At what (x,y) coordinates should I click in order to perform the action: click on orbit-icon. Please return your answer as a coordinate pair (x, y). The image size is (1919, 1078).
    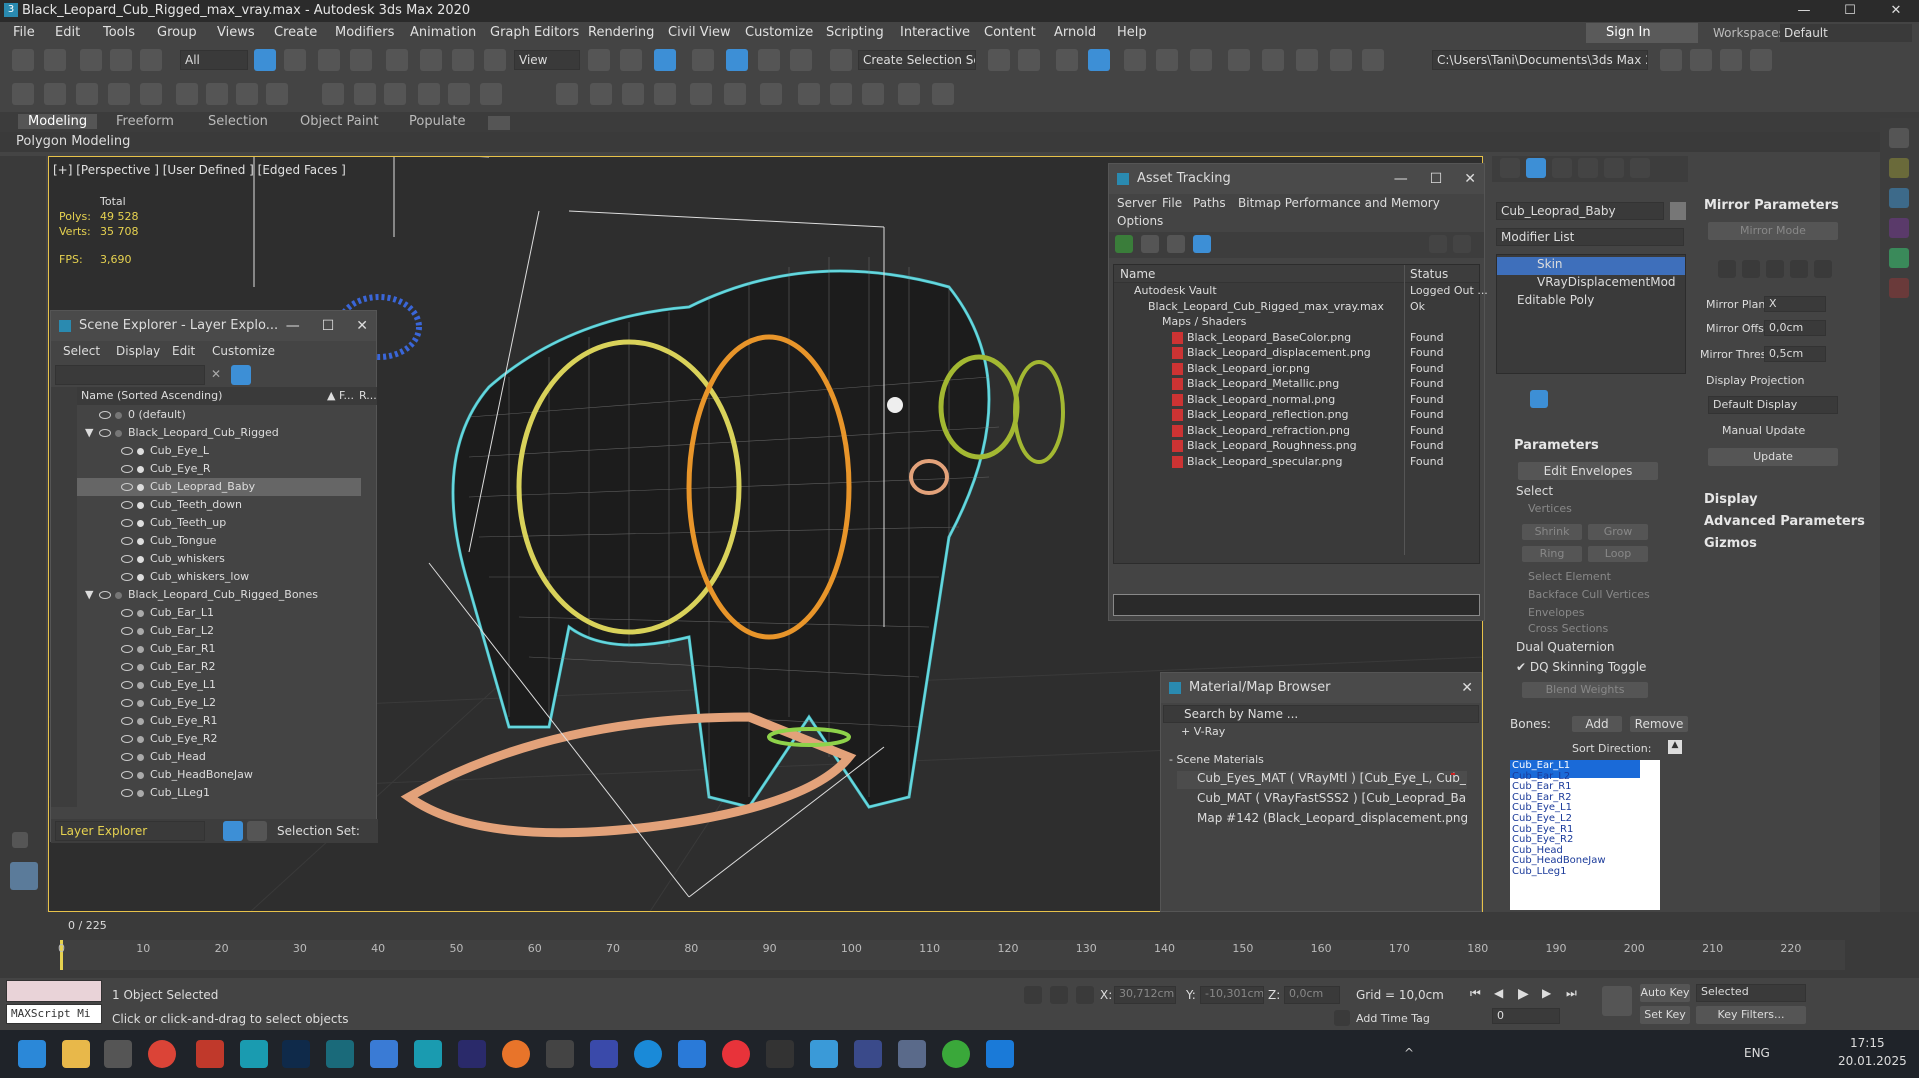
    Looking at the image, I should click on (1883, 1015).